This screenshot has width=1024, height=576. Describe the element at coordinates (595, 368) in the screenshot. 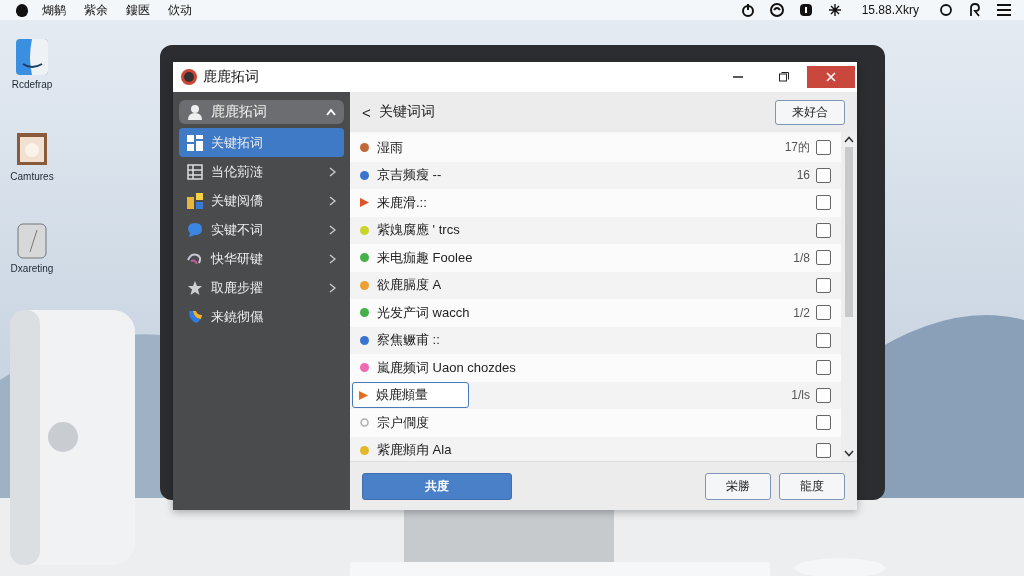

I see `list-row: 嵐鹿频词 Uaon chozdes` at that location.